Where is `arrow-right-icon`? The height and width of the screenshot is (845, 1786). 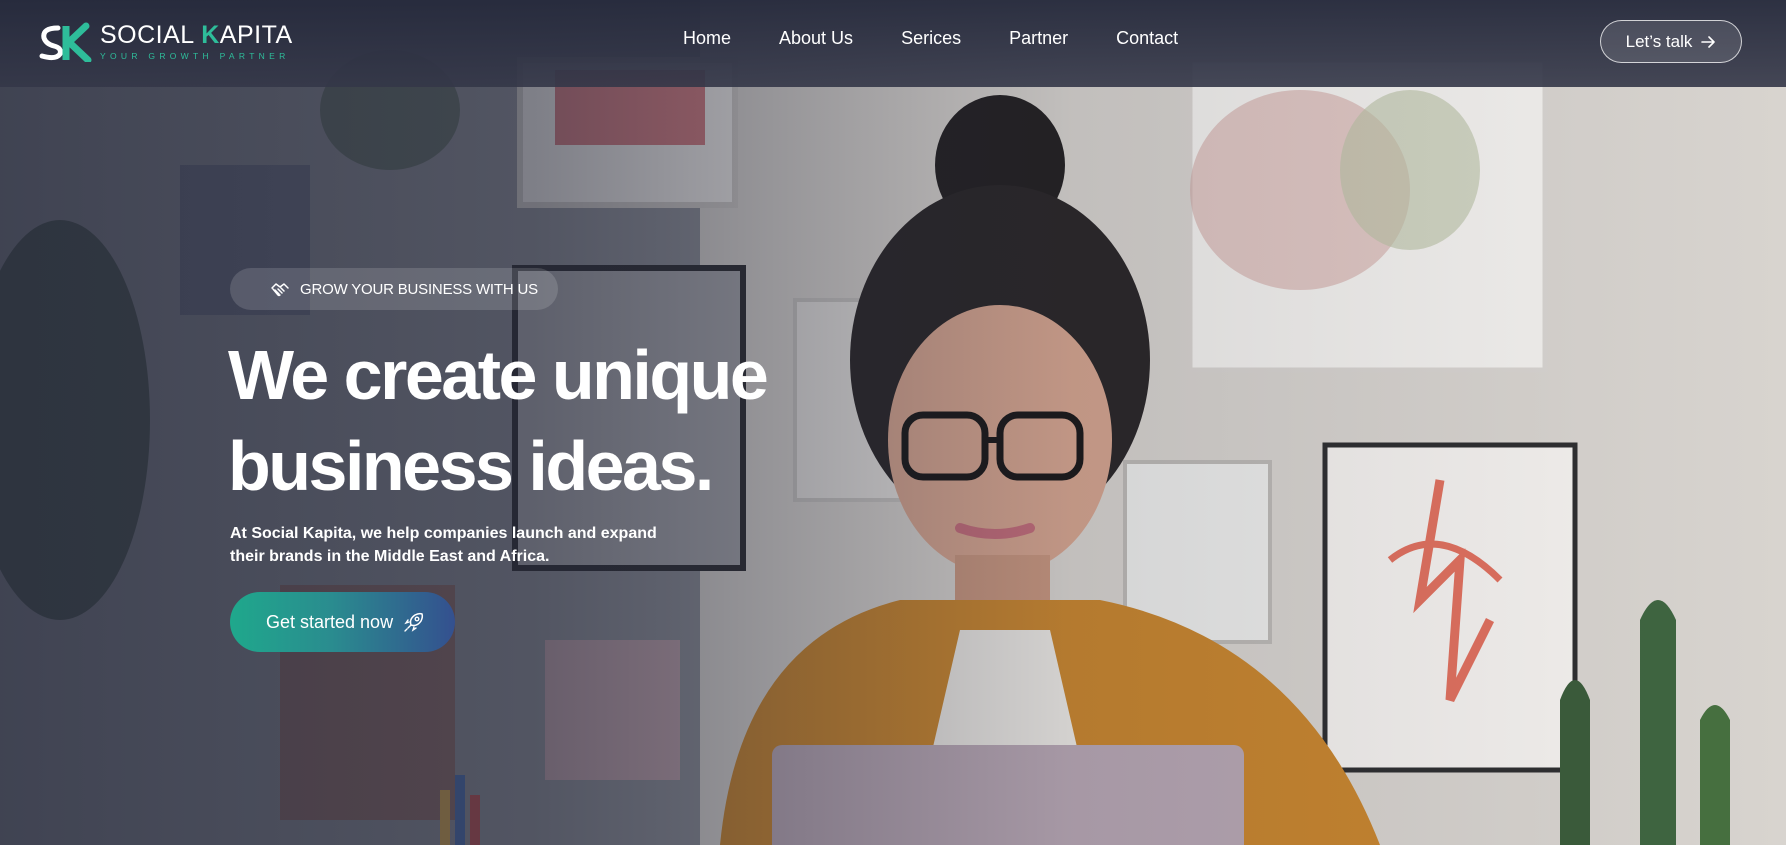 arrow-right-icon is located at coordinates (1708, 41).